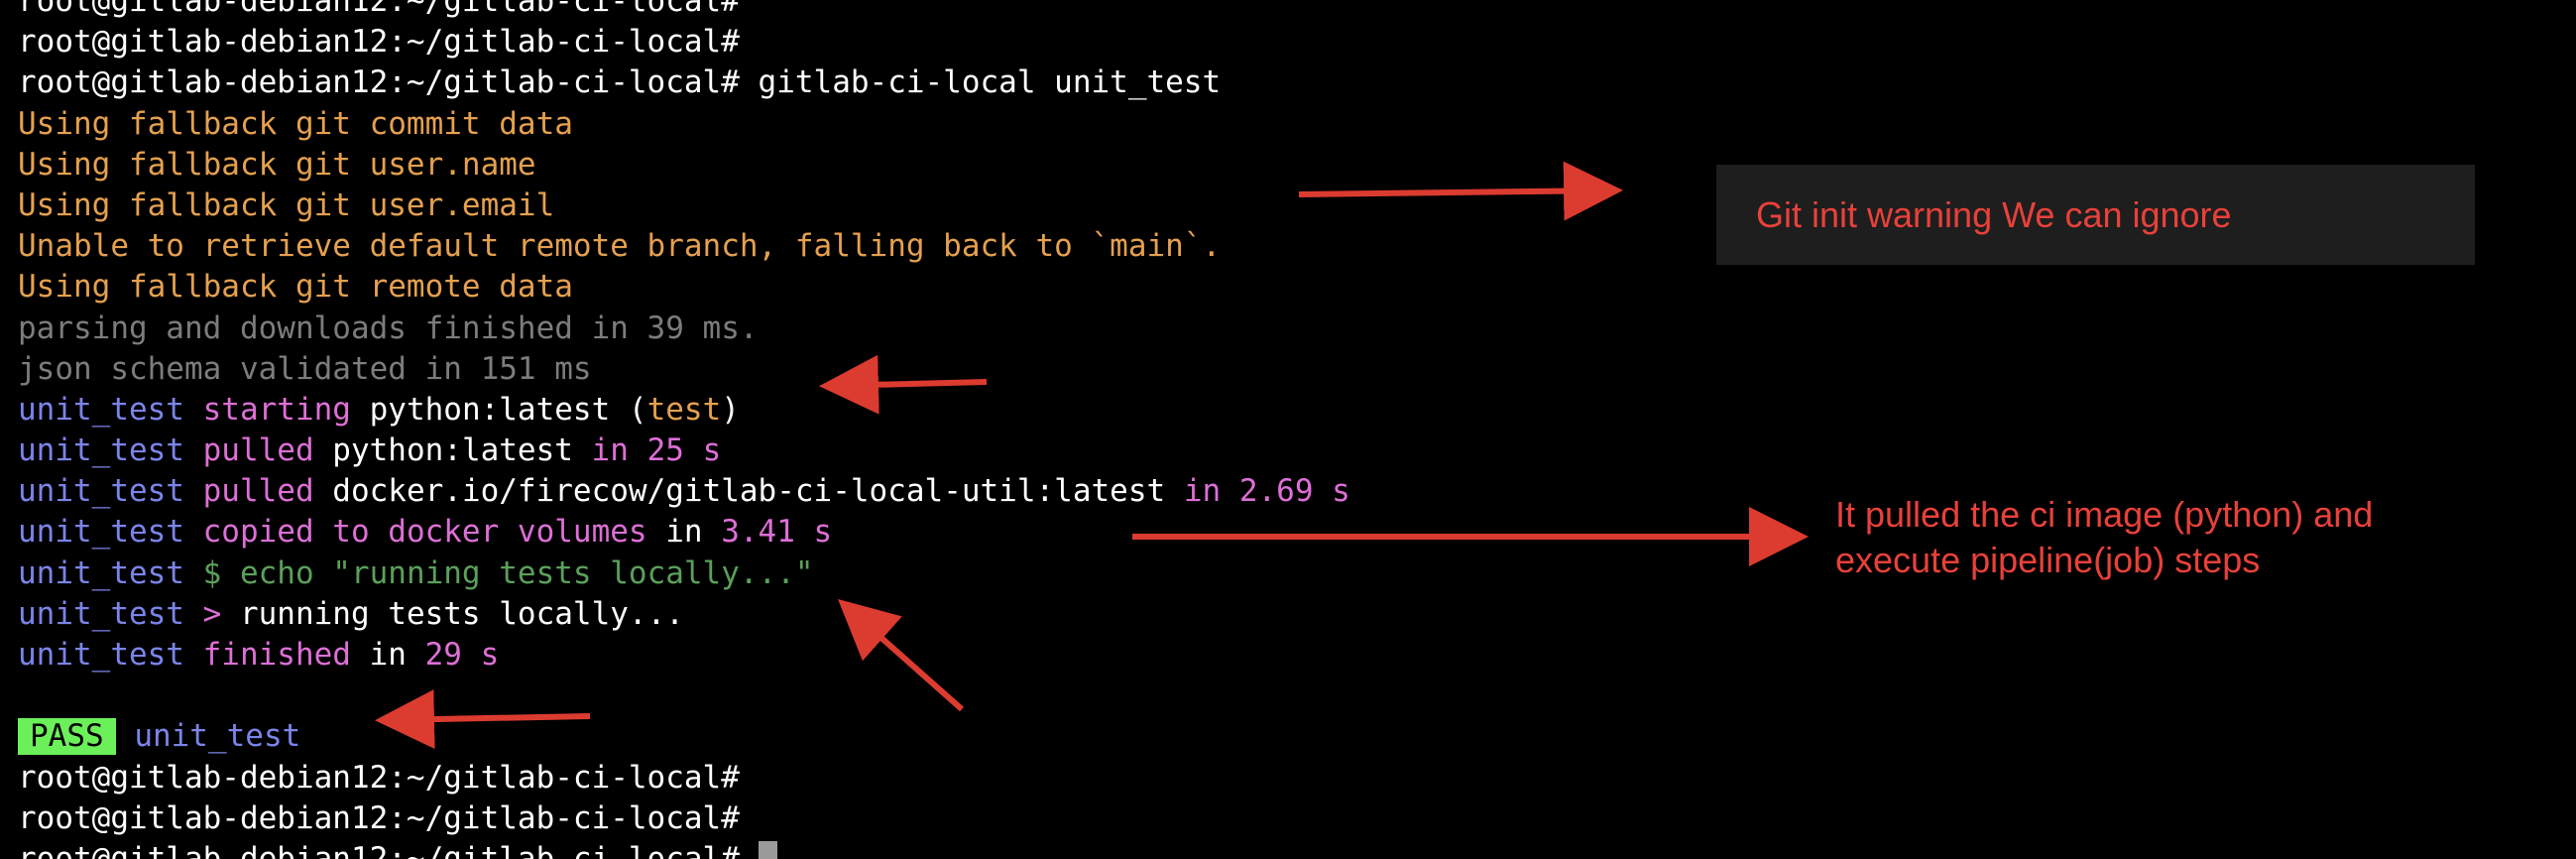 The image size is (2576, 859). I want to click on terminal-text: 3.41 s, so click(777, 532).